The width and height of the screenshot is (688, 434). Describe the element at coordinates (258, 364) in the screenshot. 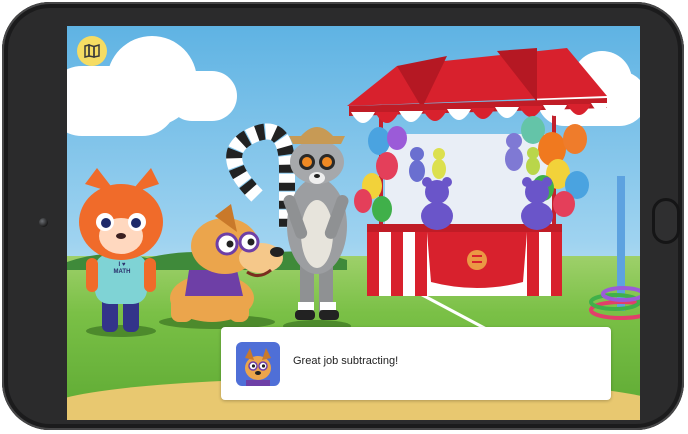

I see `dog-avatar-icon` at that location.